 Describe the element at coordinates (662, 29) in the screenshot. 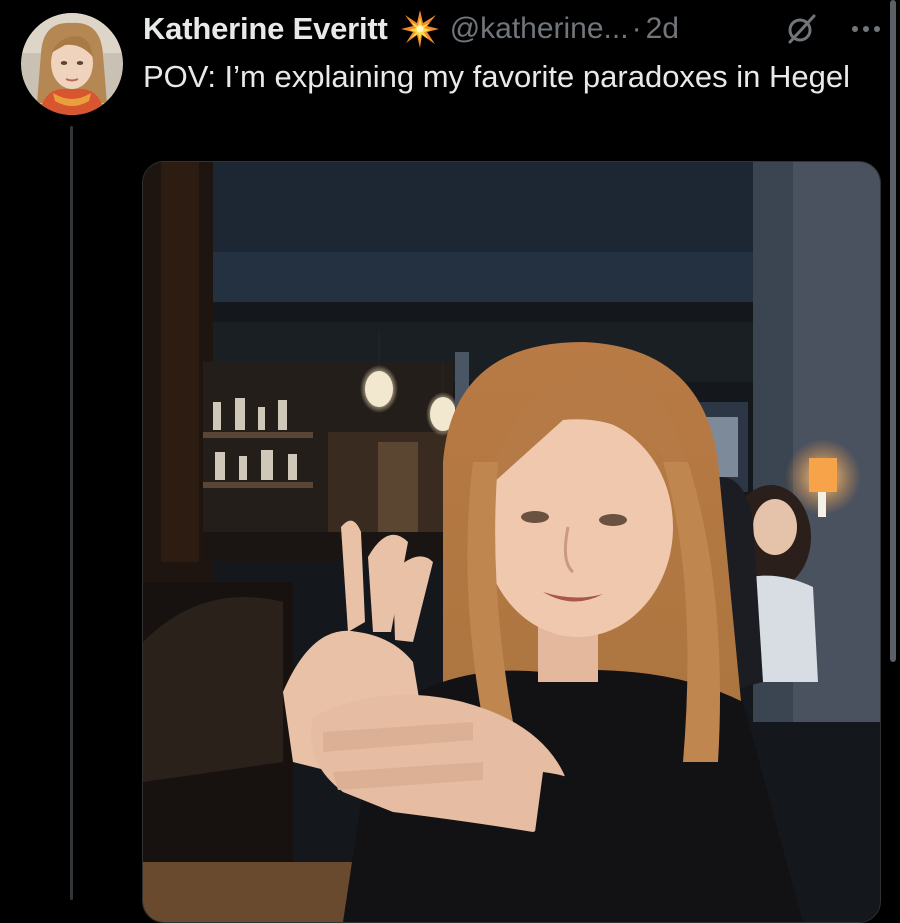

I see `post-timestamp: 2d` at that location.